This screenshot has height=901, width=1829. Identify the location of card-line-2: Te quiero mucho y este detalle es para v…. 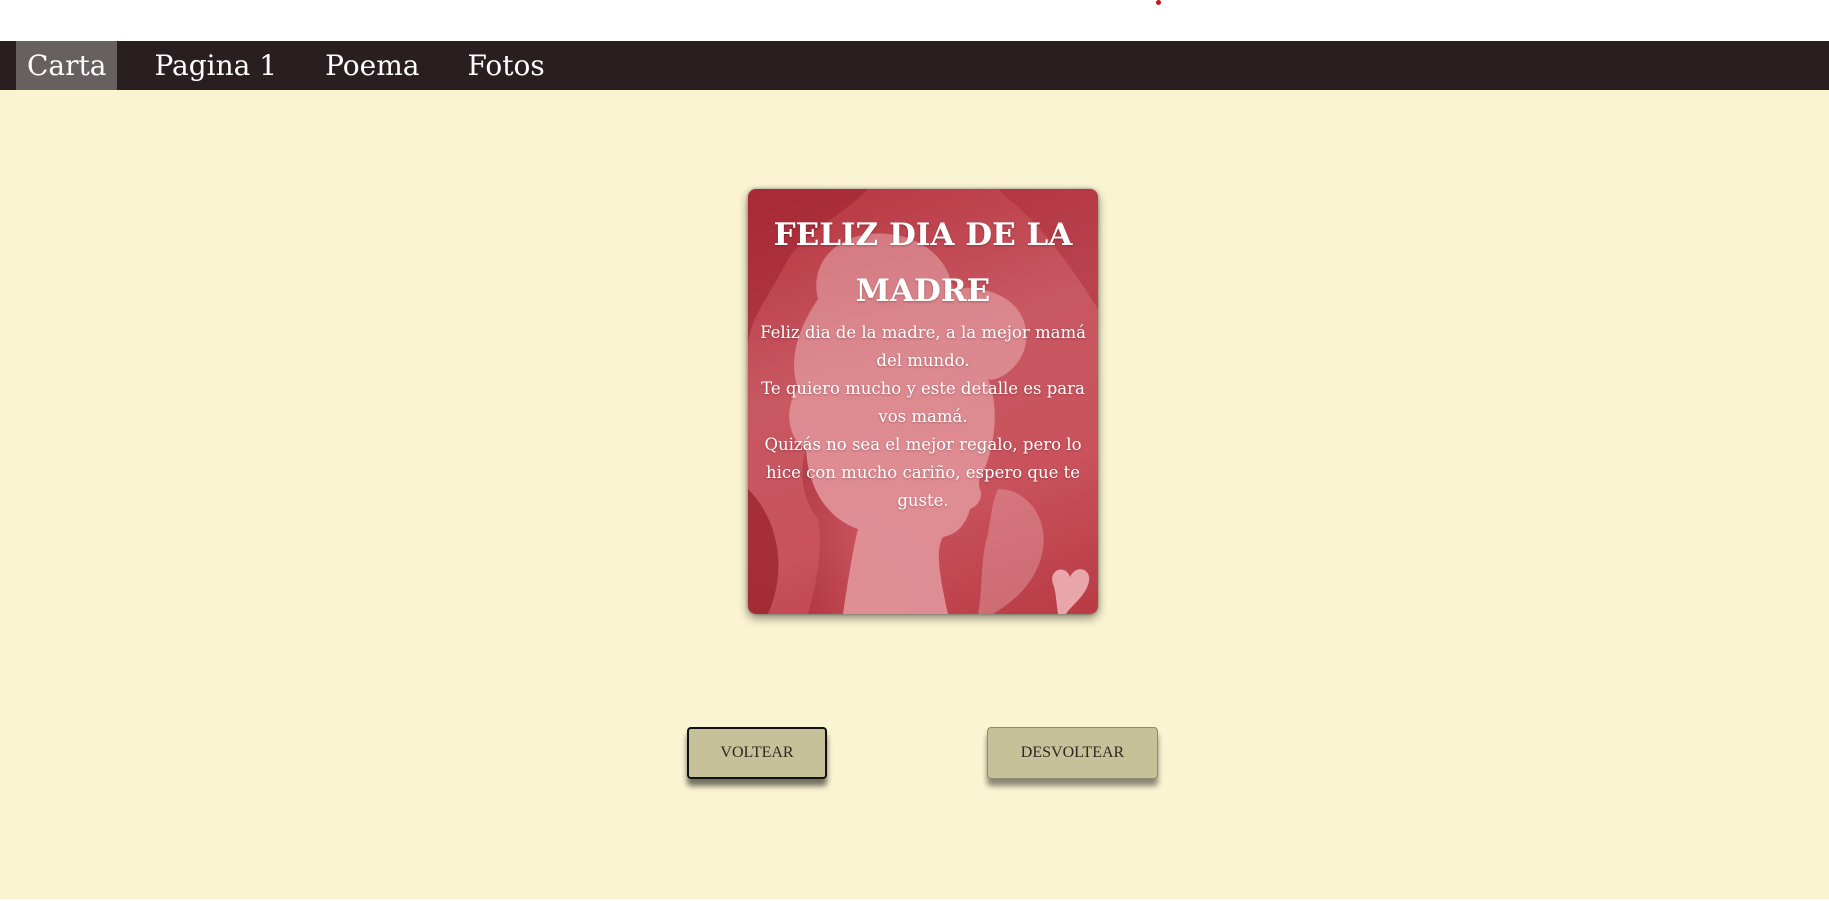
(923, 402).